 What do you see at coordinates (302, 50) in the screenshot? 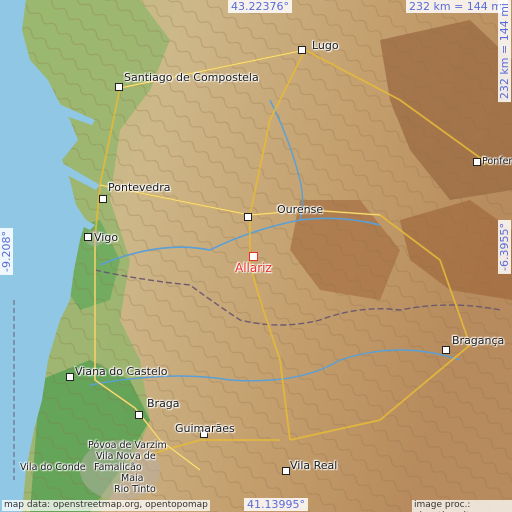
I see `lugo-marker` at bounding box center [302, 50].